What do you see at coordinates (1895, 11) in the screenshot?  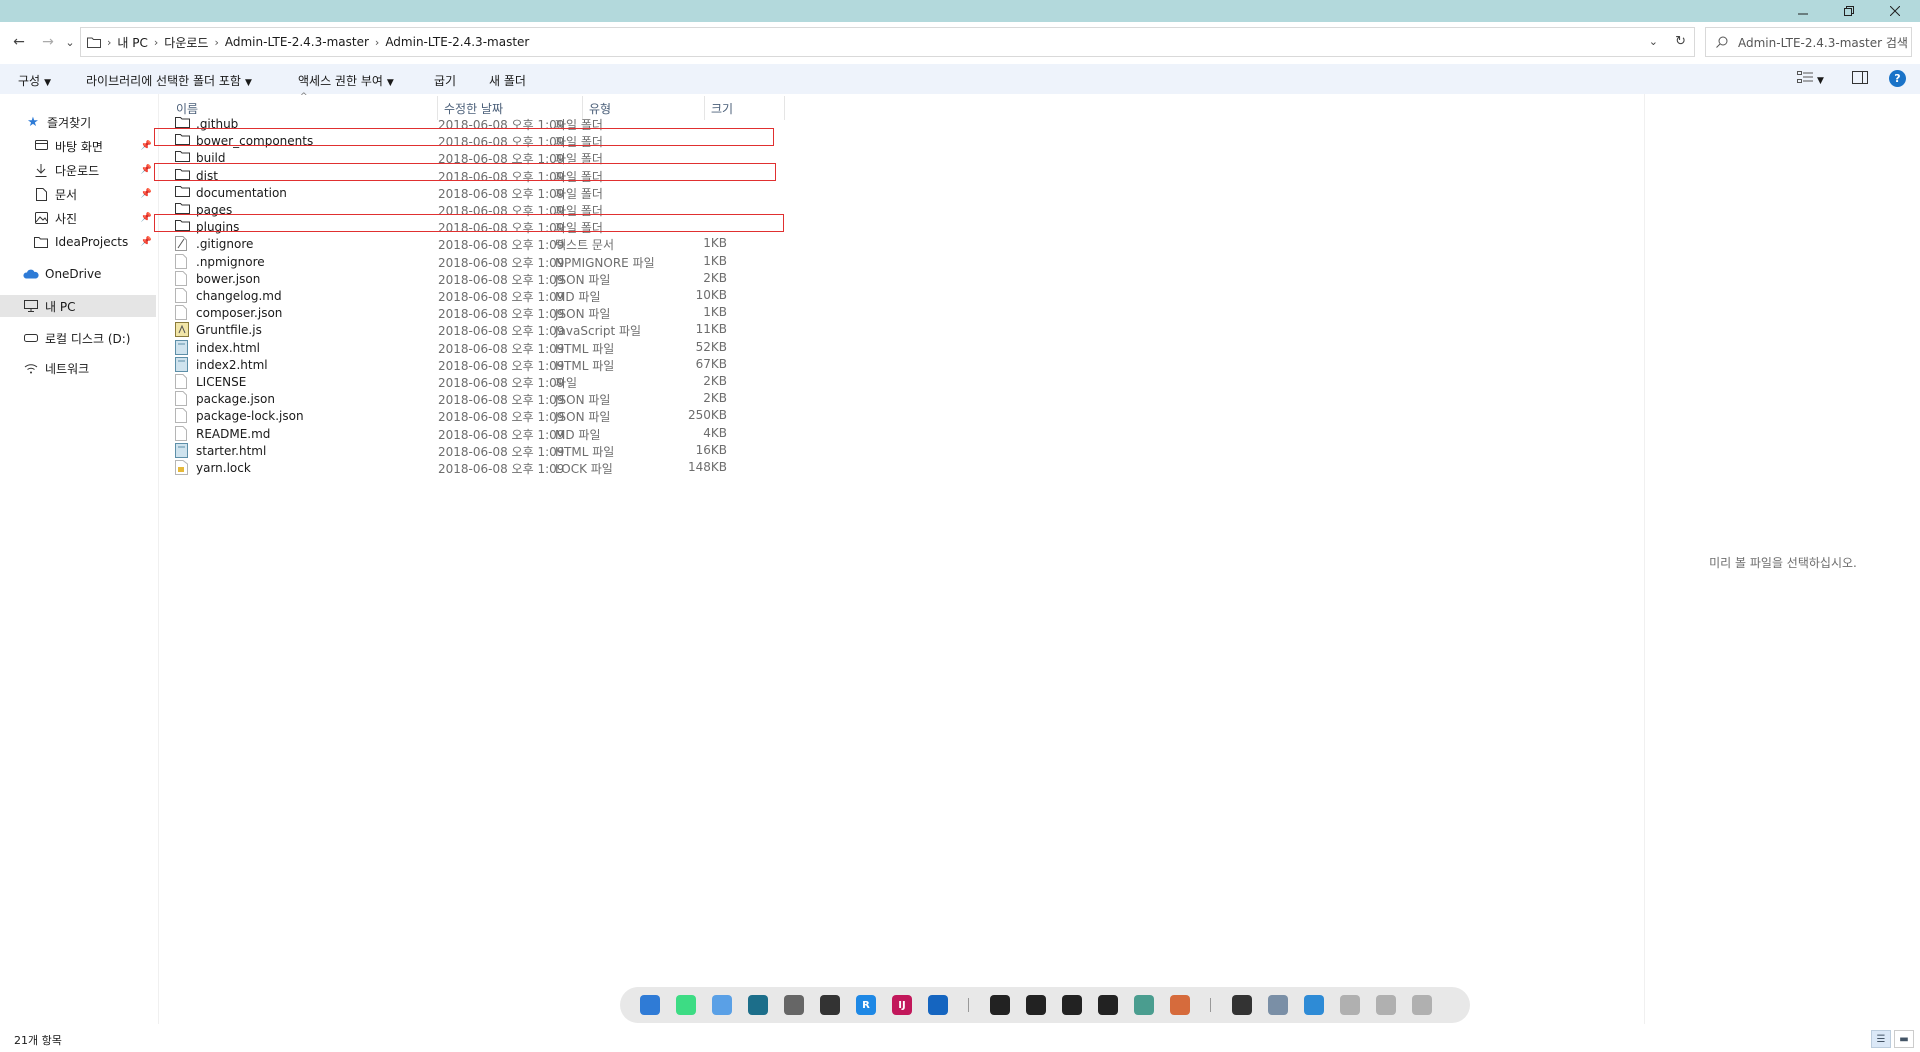 I see `close-icon` at bounding box center [1895, 11].